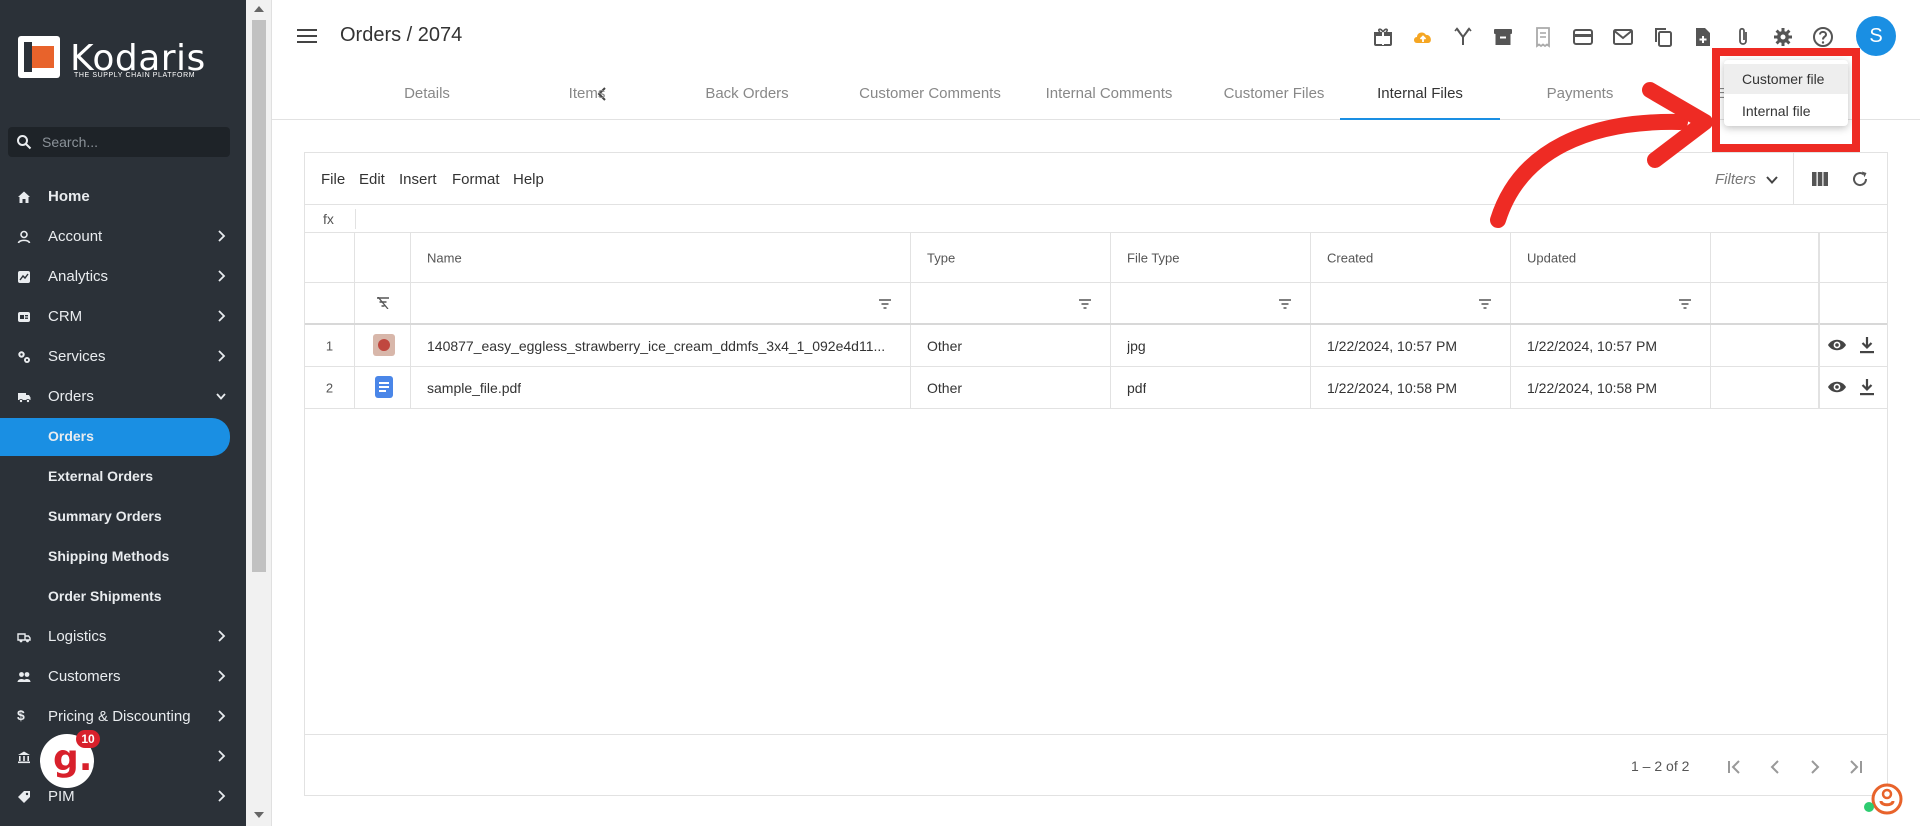 This screenshot has width=1920, height=826. I want to click on sidebar-scrollbar, so click(259, 413).